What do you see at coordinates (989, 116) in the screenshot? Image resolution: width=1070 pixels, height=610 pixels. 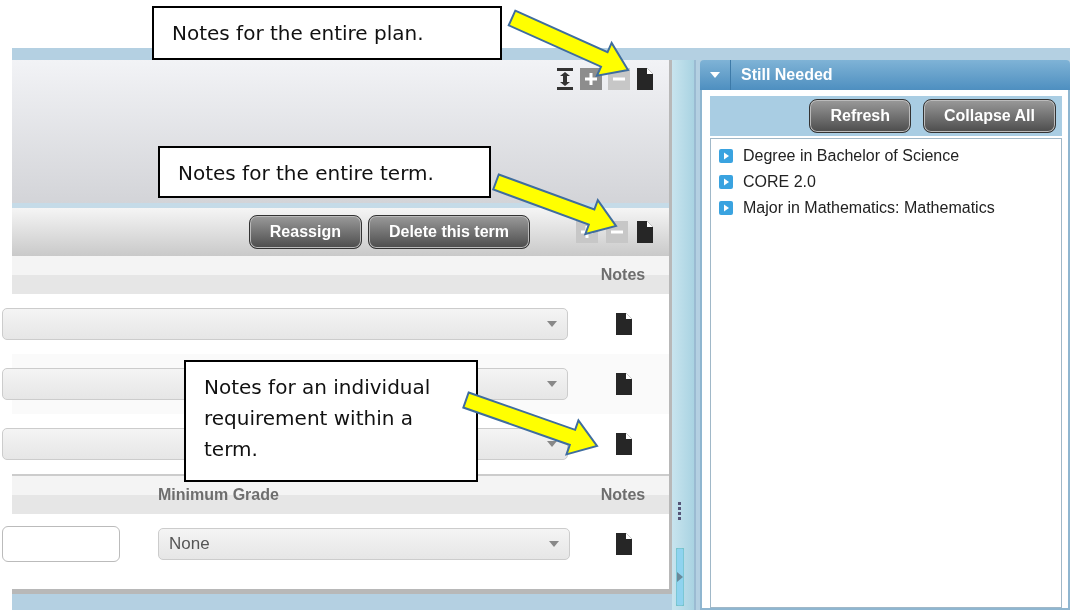 I see `toolbar-button: Collapse All` at bounding box center [989, 116].